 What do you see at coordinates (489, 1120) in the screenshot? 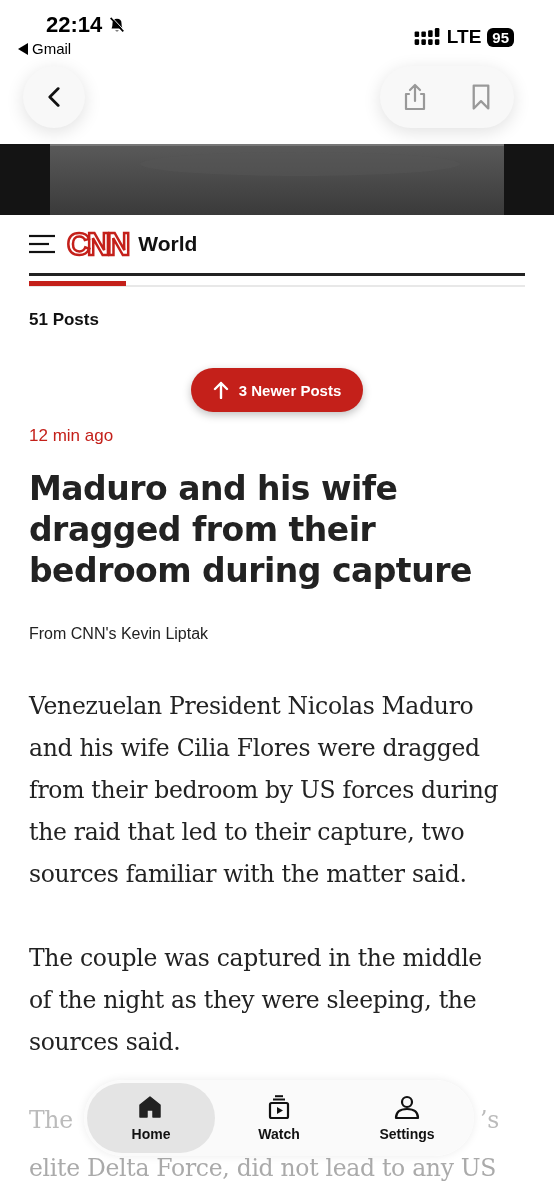
I see `paragraph-fragment: ’s` at bounding box center [489, 1120].